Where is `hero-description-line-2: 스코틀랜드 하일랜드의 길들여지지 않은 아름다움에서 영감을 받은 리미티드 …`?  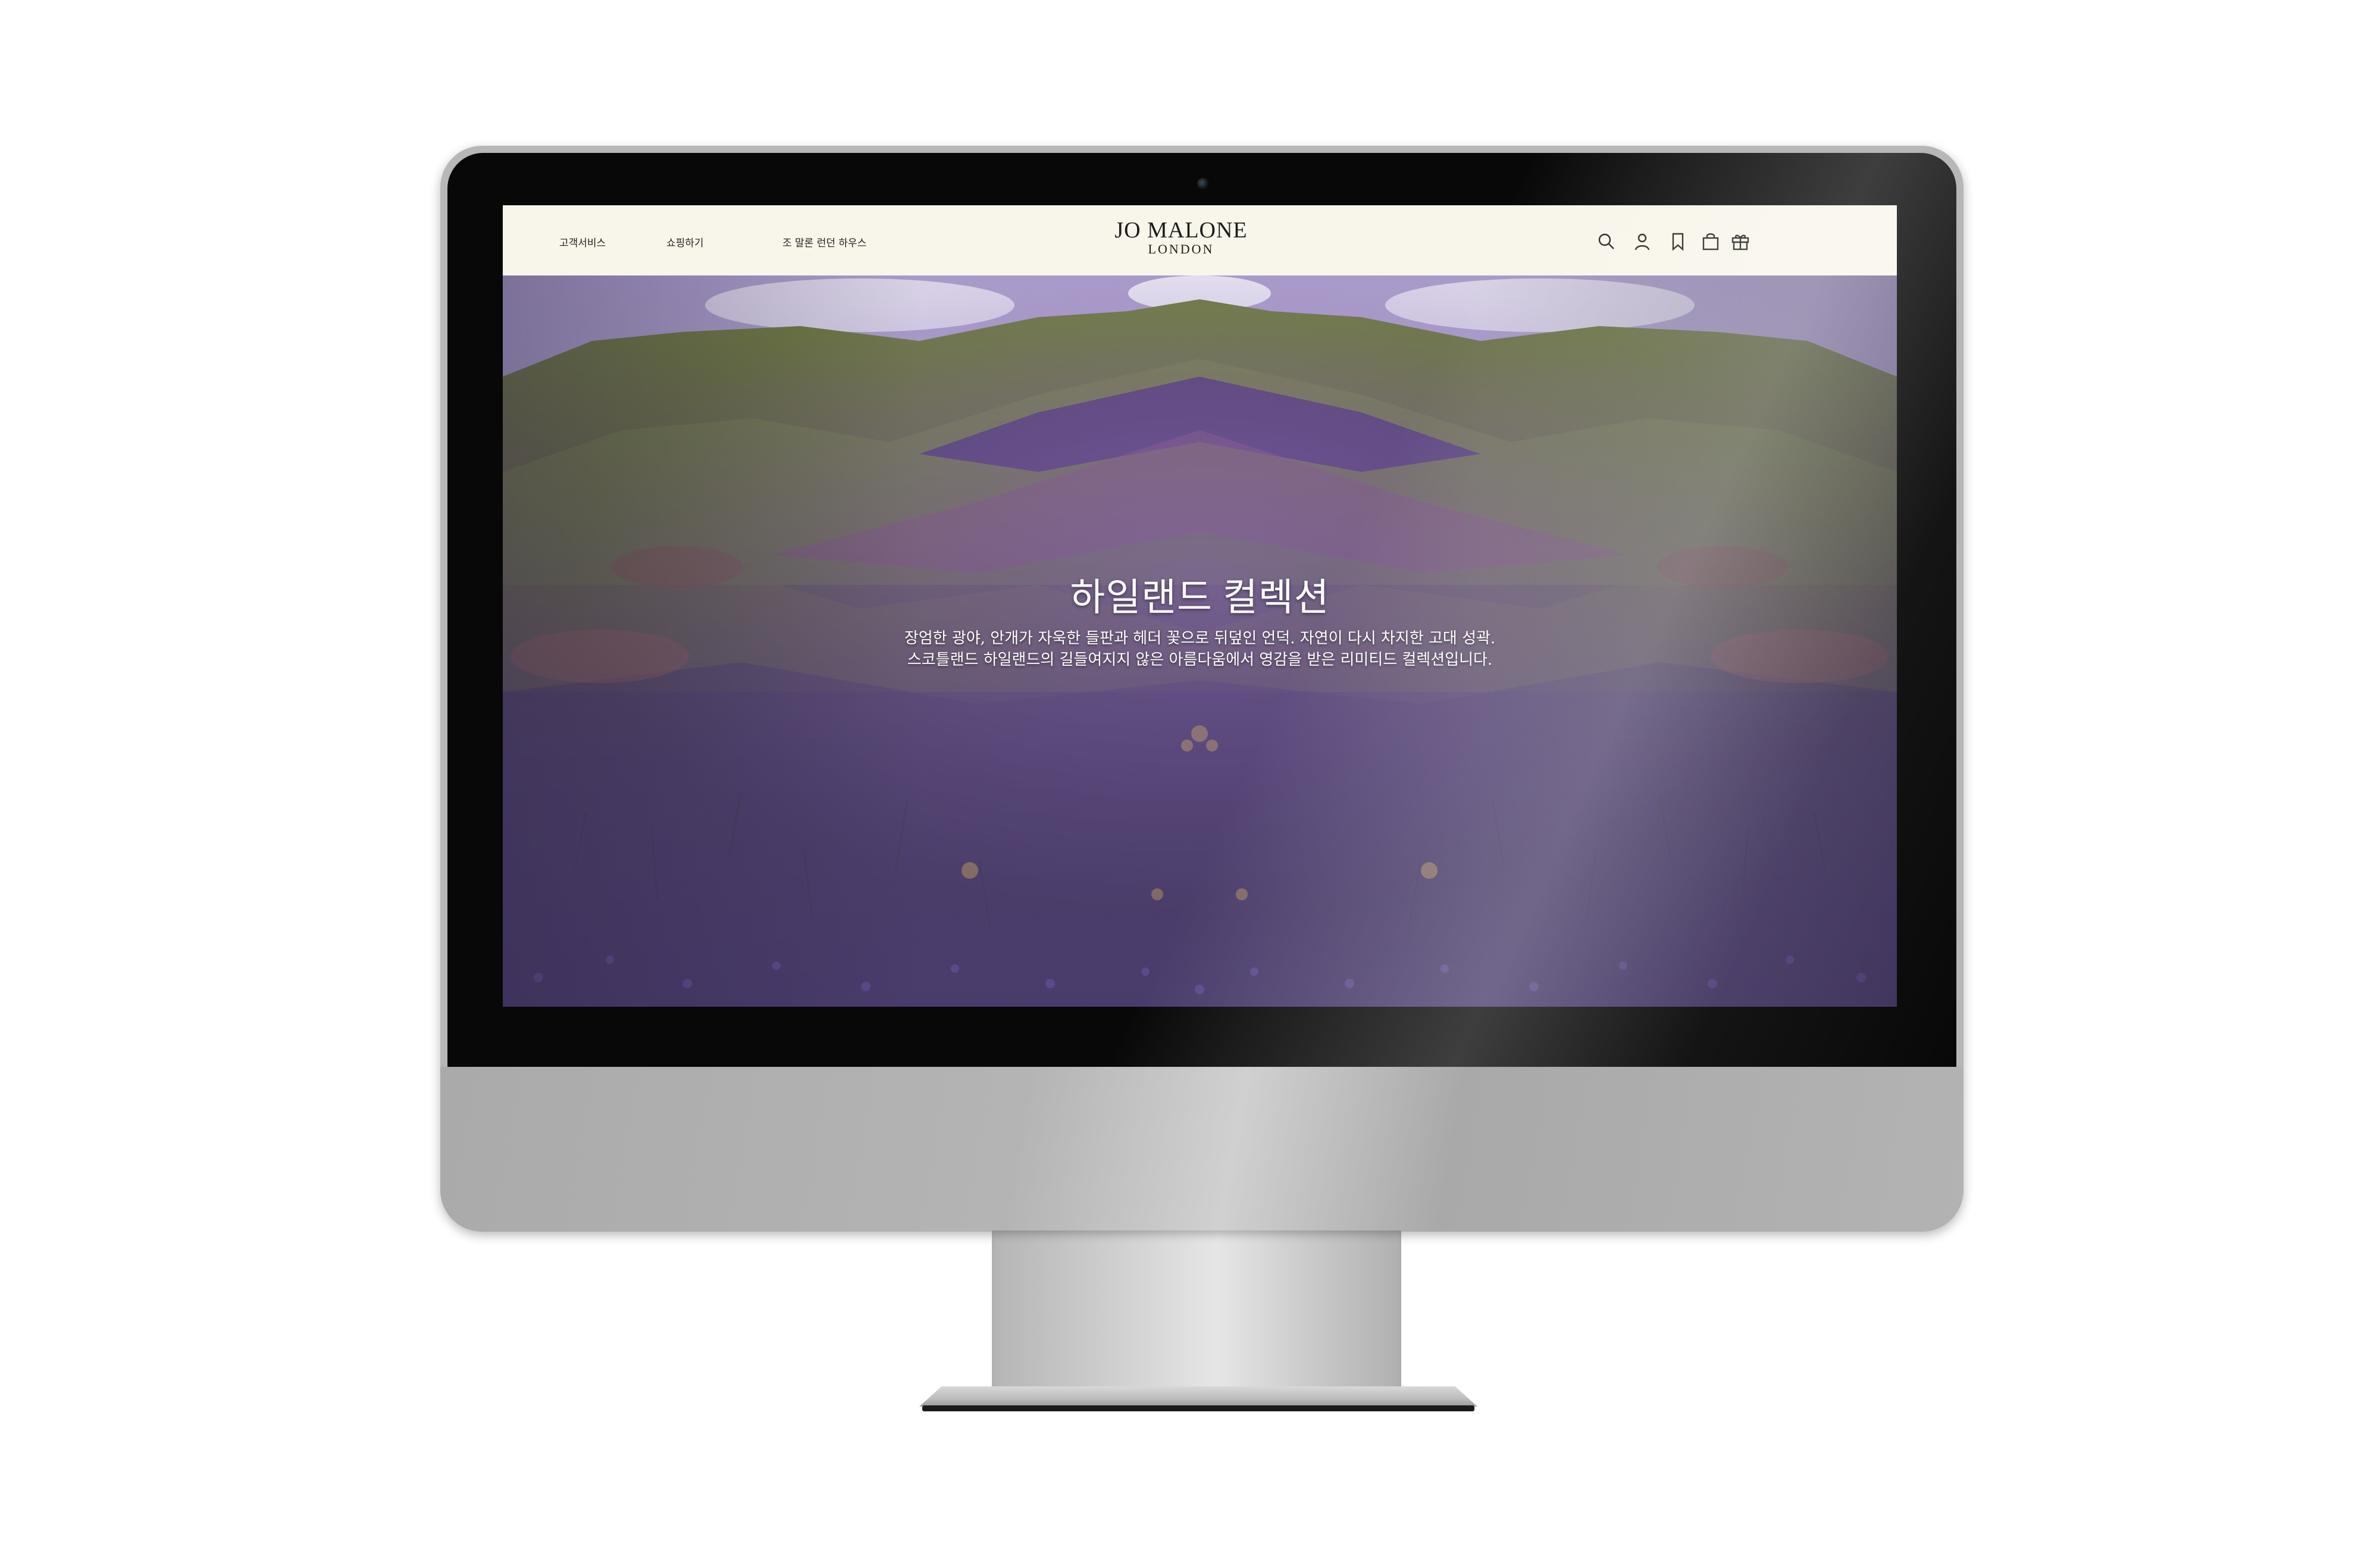 hero-description-line-2: 스코틀랜드 하일랜드의 길들여지지 않은 아름다움에서 영감을 받은 리미티드 … is located at coordinates (1200, 660).